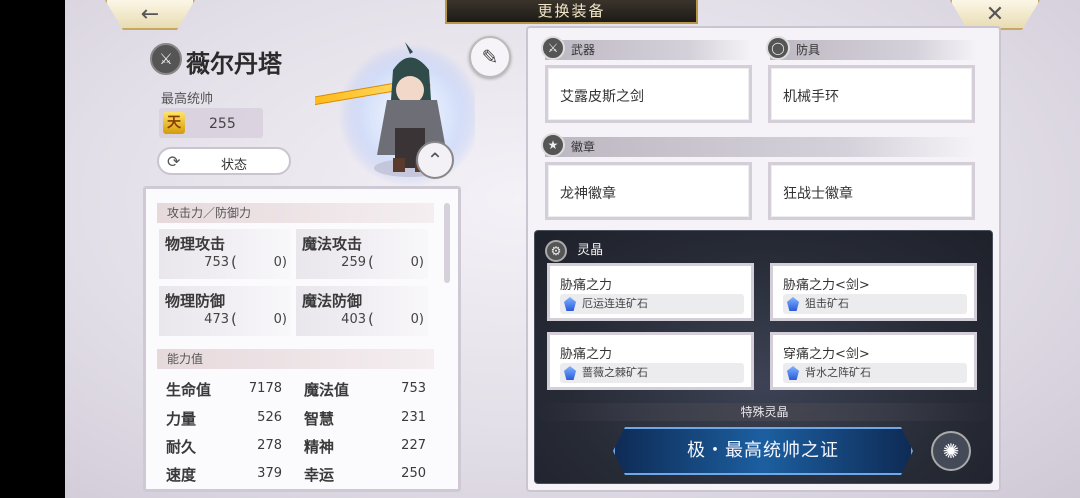  Describe the element at coordinates (225, 254) in the screenshot. I see `stat-physical-attack: 物理攻击 753 ( 0)` at that location.